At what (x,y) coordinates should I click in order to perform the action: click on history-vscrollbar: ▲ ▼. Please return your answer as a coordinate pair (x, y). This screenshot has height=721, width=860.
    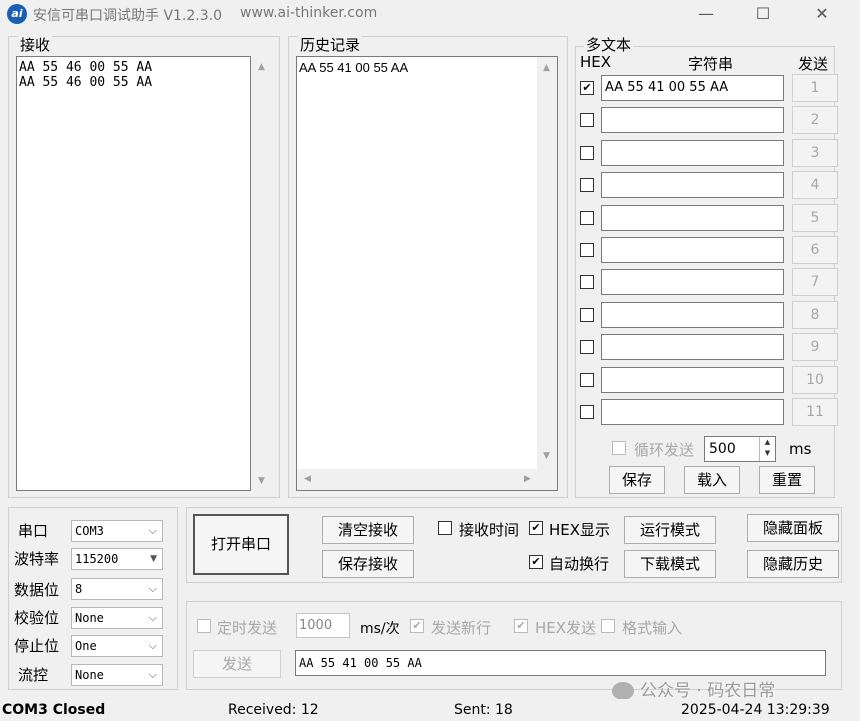
    Looking at the image, I should click on (547, 273).